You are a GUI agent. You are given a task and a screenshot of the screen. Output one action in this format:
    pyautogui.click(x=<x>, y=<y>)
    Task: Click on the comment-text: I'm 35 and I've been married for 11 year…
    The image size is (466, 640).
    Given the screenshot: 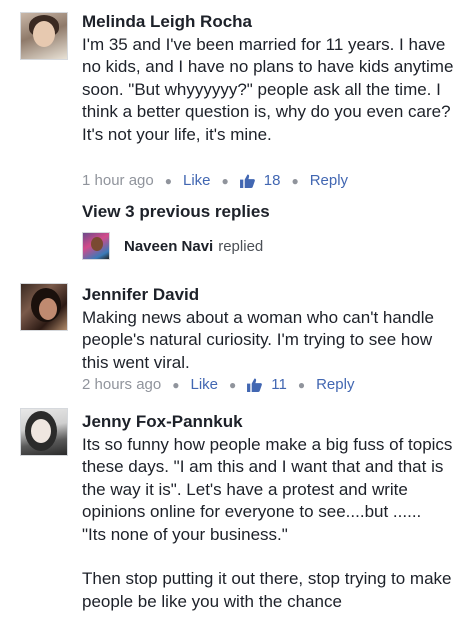 What is the action you would take?
    pyautogui.click(x=268, y=89)
    